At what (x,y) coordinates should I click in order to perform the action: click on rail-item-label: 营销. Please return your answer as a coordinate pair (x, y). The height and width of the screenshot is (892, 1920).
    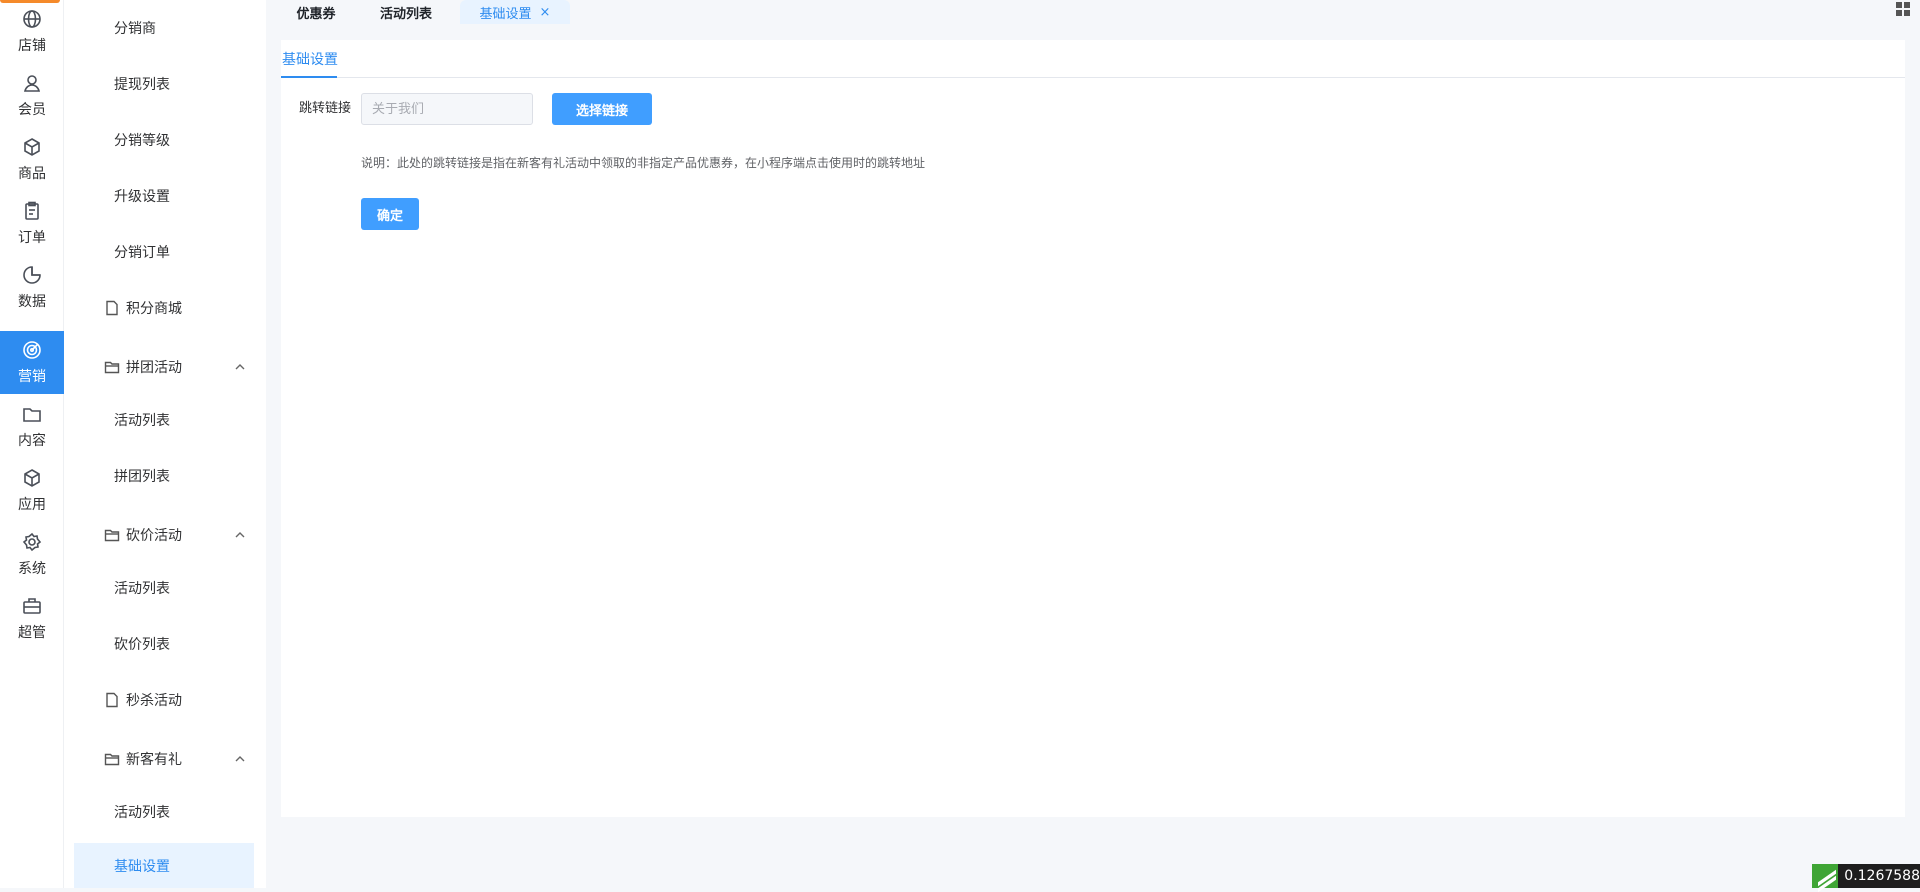
    Looking at the image, I should click on (32, 376).